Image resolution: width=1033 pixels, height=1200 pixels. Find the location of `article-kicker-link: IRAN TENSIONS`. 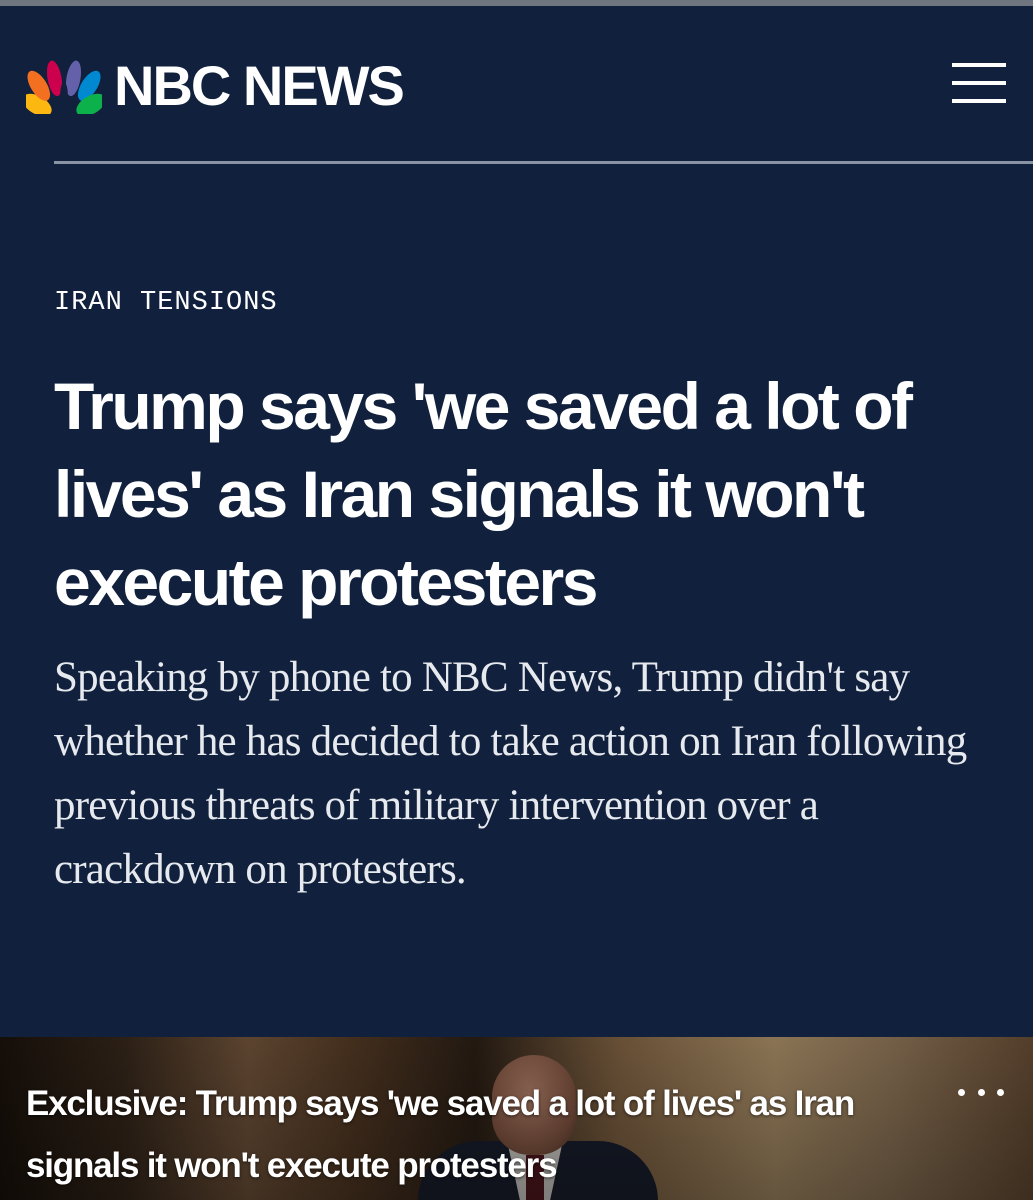

article-kicker-link: IRAN TENSIONS is located at coordinates (166, 303).